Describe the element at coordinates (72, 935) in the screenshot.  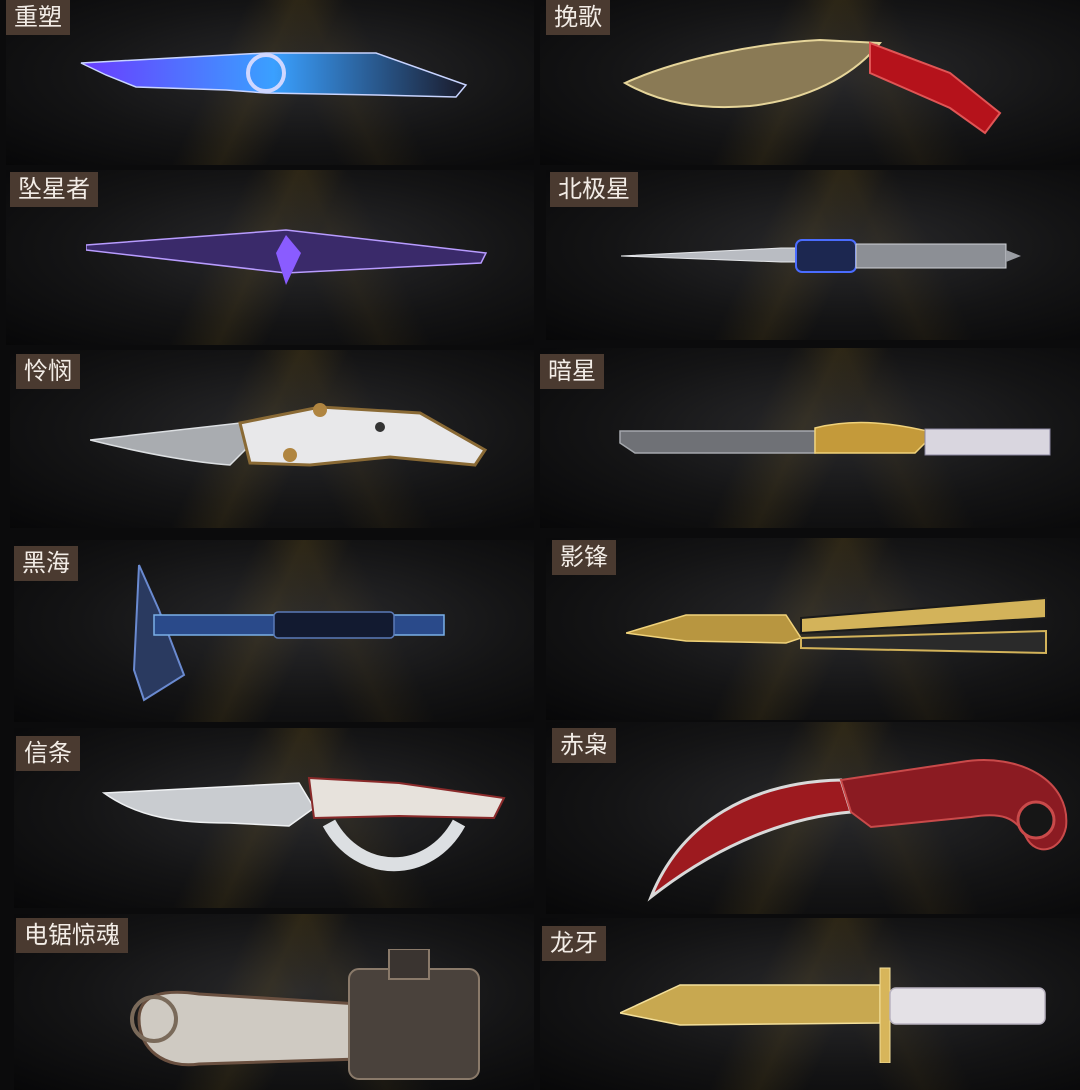
I see `item-label: 电锯惊魂` at that location.